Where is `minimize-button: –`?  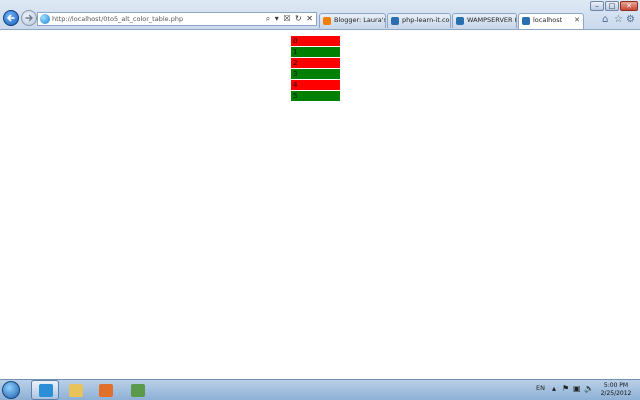 minimize-button: – is located at coordinates (597, 6).